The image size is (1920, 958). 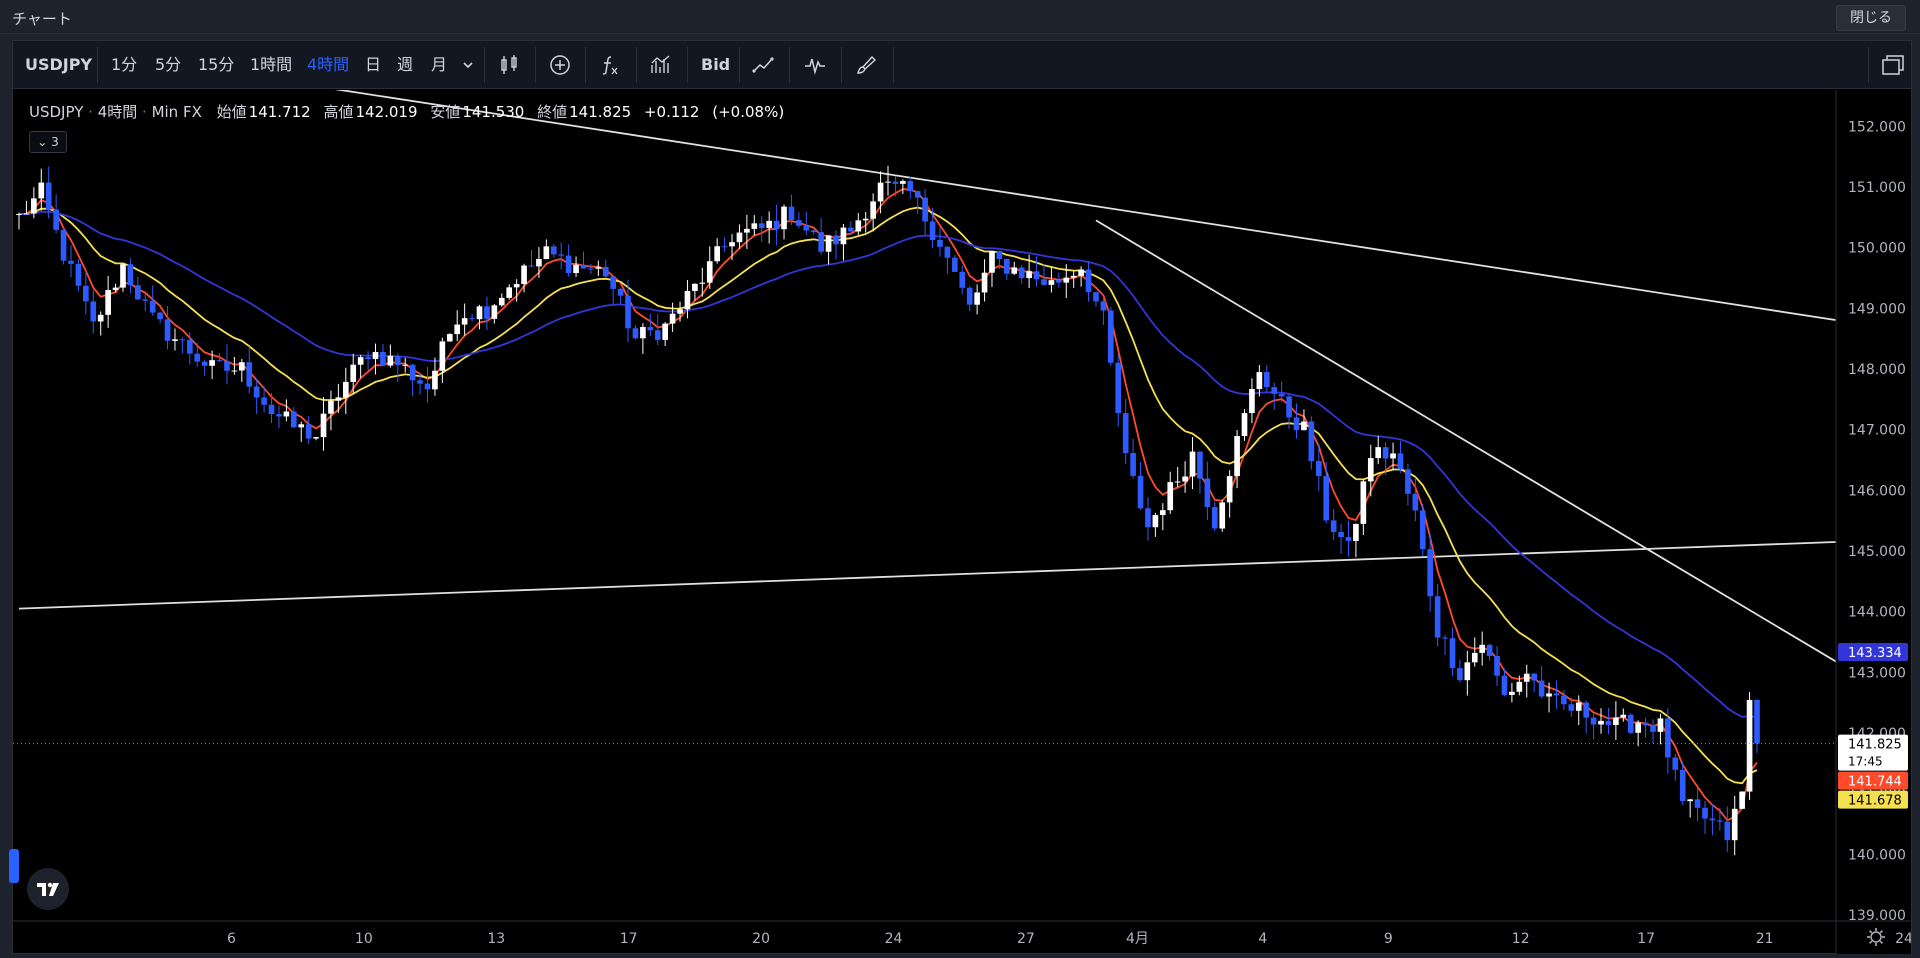 What do you see at coordinates (1875, 653) in the screenshot?
I see `price-label-text: 143.334` at bounding box center [1875, 653].